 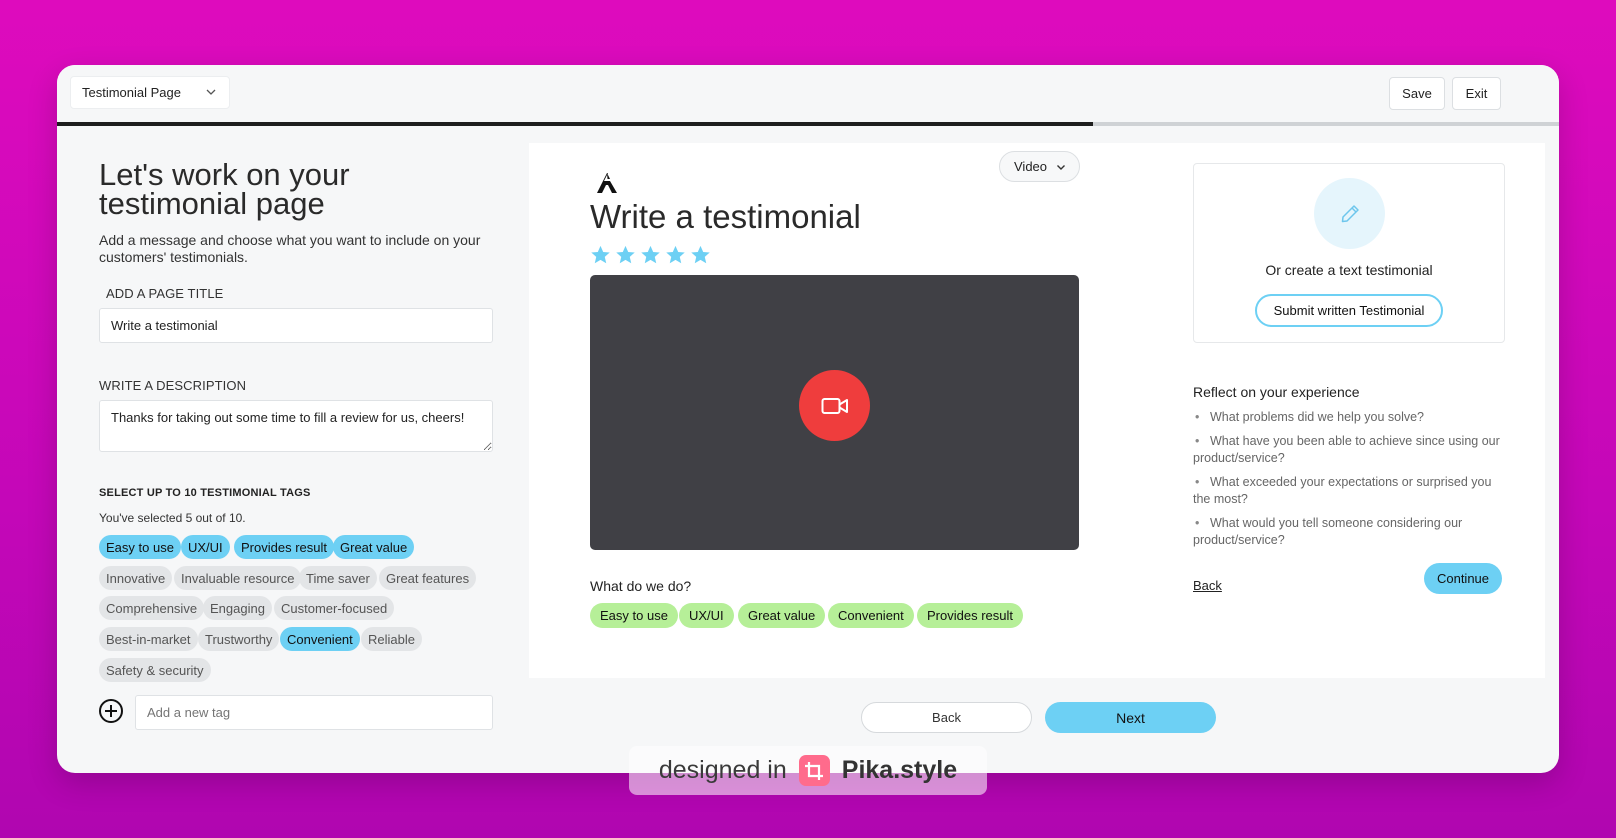 I want to click on plus-icon, so click(x=111, y=711).